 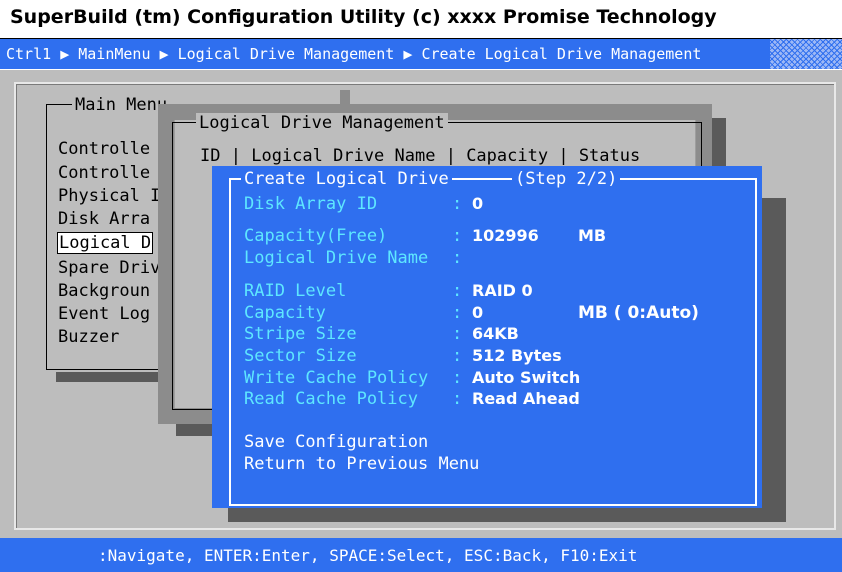 What do you see at coordinates (104, 219) in the screenshot?
I see `main-menu-item: Disk Arra` at bounding box center [104, 219].